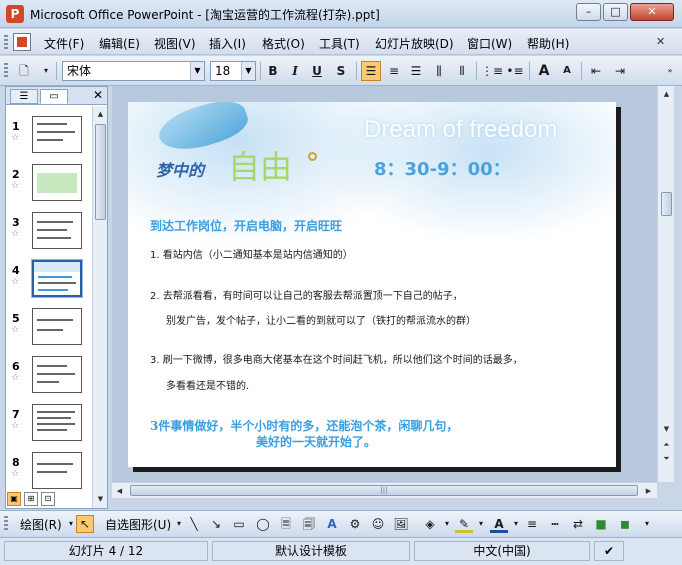  What do you see at coordinates (609, 551) in the screenshot?
I see `spelling-check-icon: ✔` at bounding box center [609, 551].